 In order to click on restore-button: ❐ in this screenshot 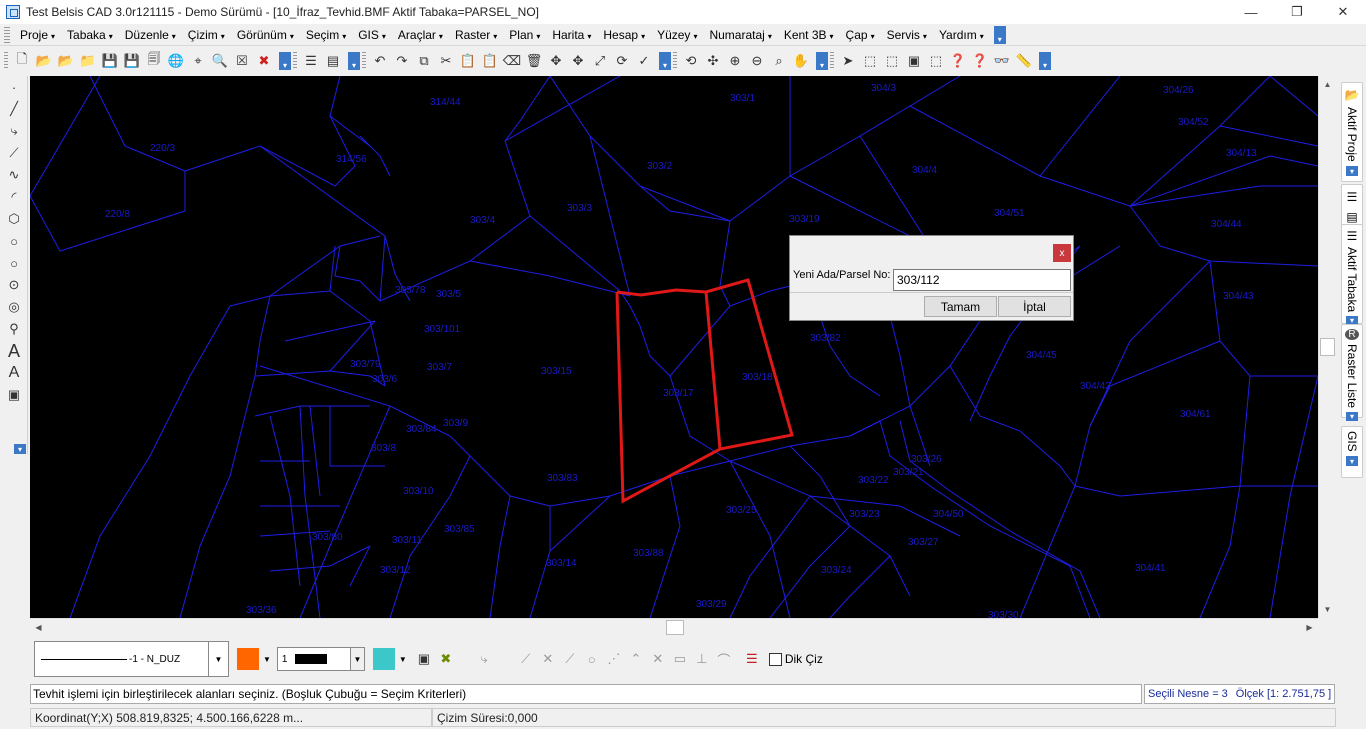, I will do `click(1297, 12)`.